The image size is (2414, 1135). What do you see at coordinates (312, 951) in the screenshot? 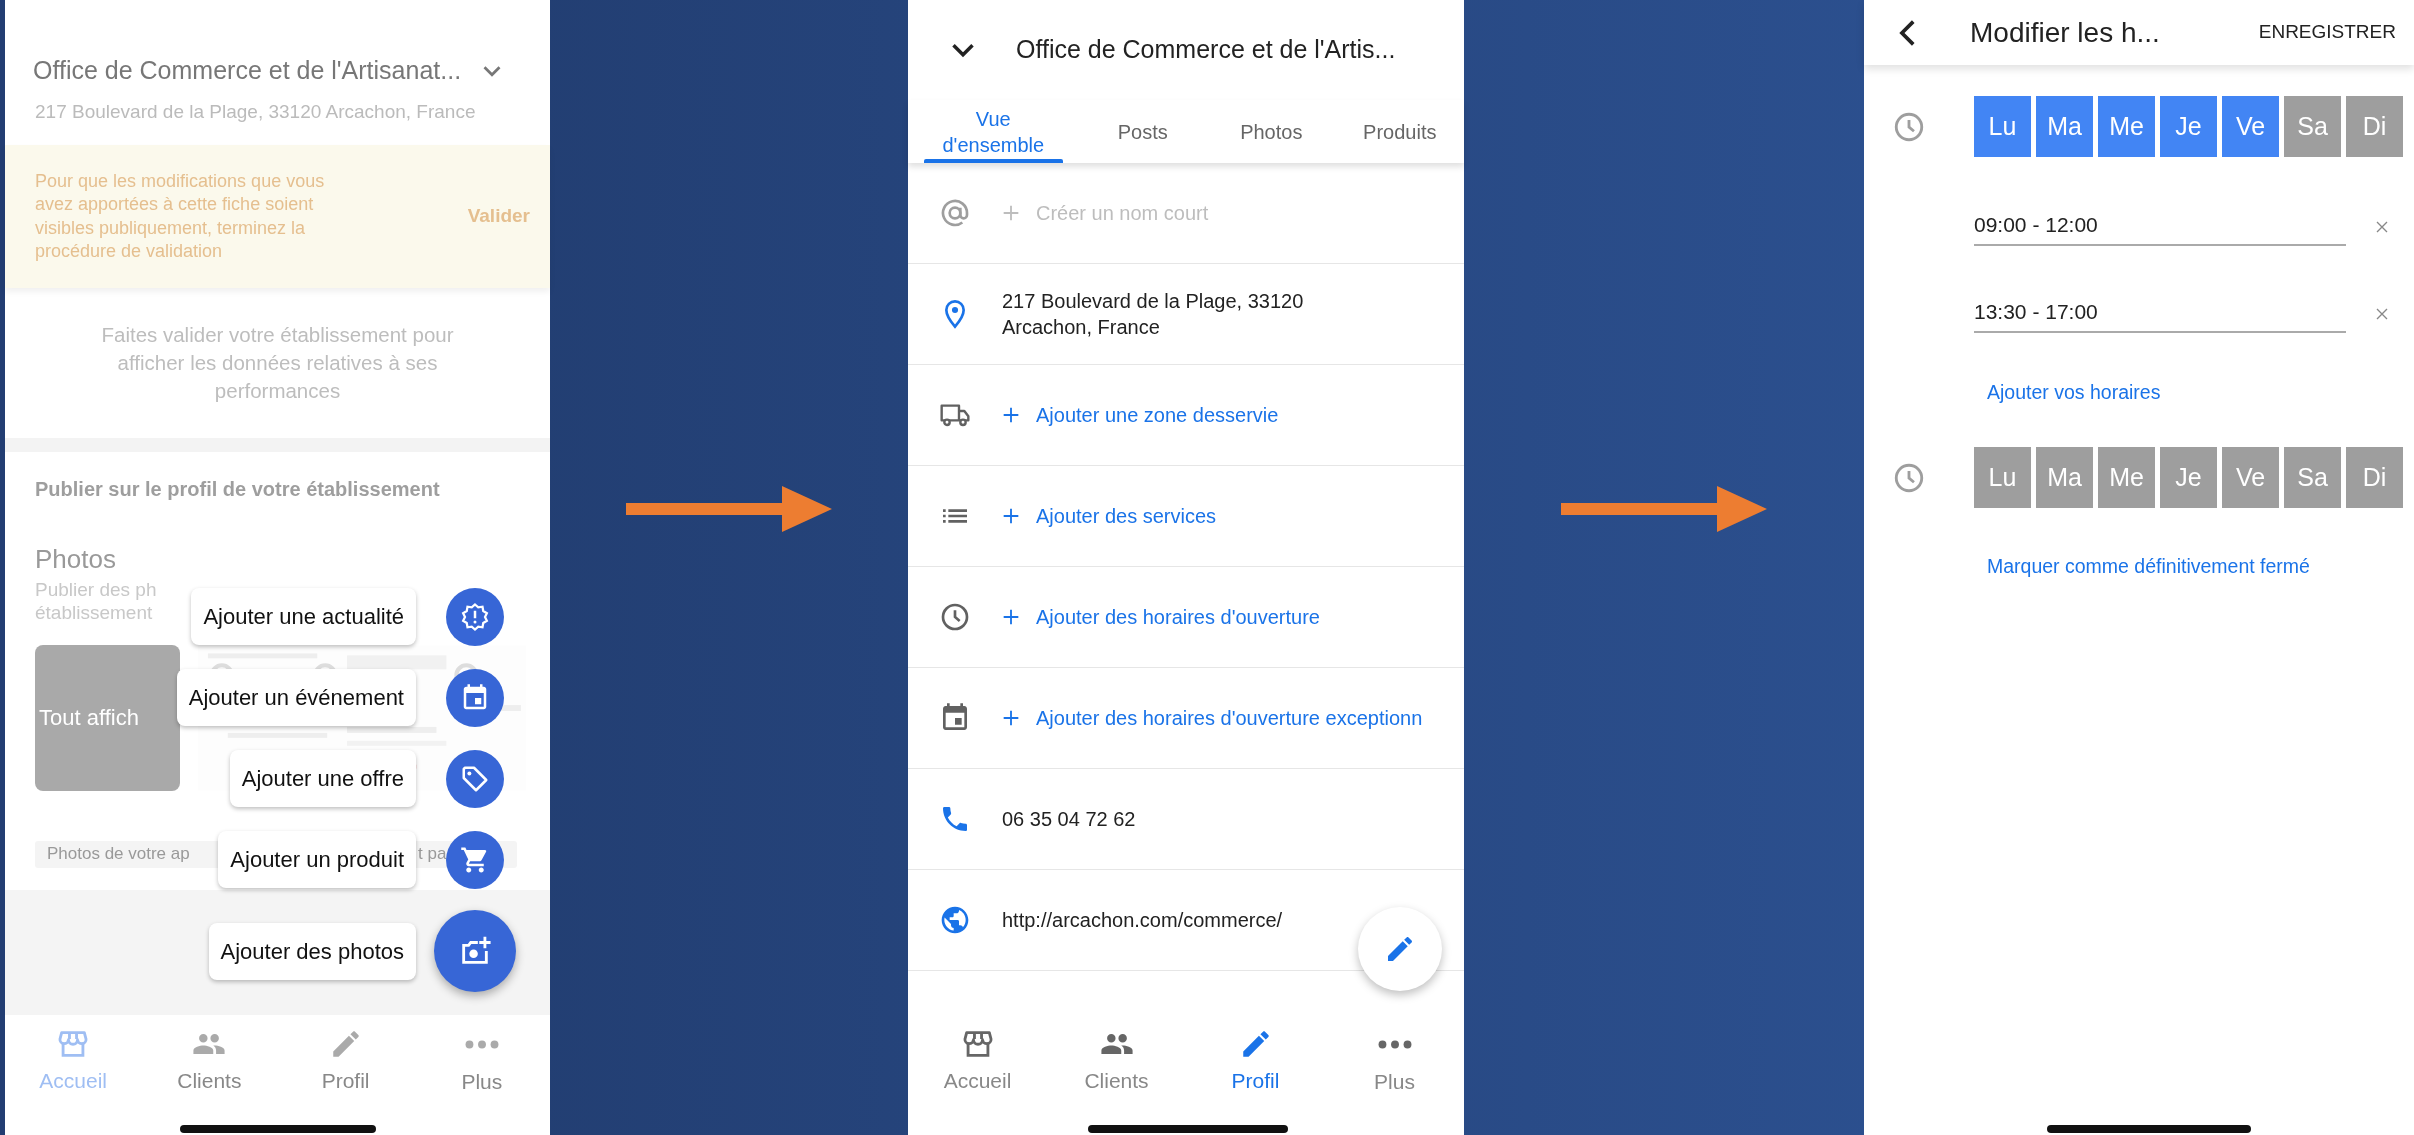
I see `action-label: Ajouter des photos` at bounding box center [312, 951].